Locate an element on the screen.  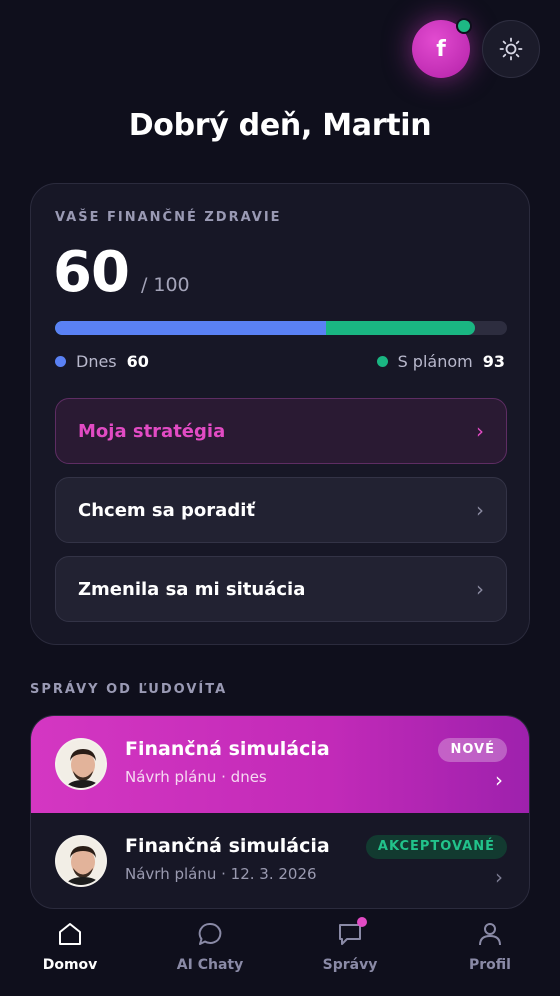
home-icon is located at coordinates (70, 934).